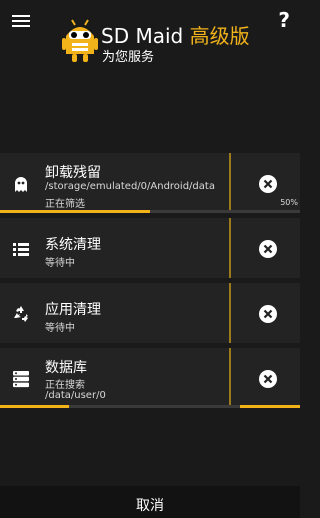  Describe the element at coordinates (219, 36) in the screenshot. I see `app-edition: 高级版` at that location.